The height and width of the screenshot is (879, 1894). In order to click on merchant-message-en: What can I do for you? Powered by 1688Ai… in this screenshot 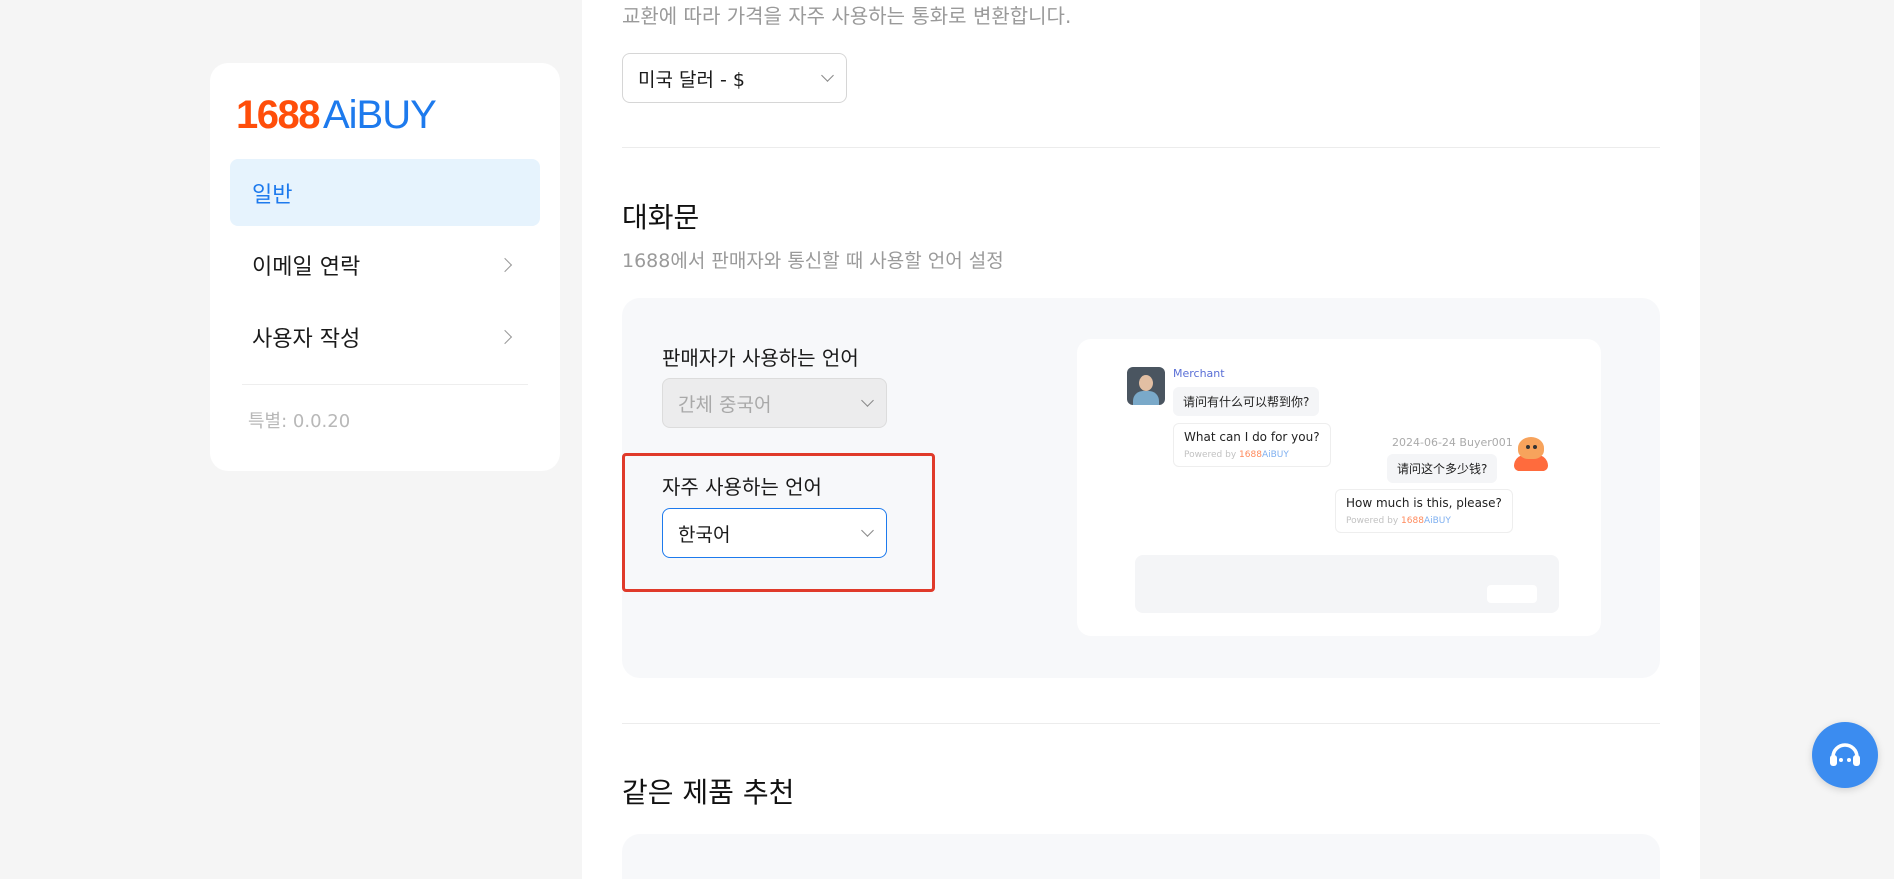, I will do `click(1252, 445)`.